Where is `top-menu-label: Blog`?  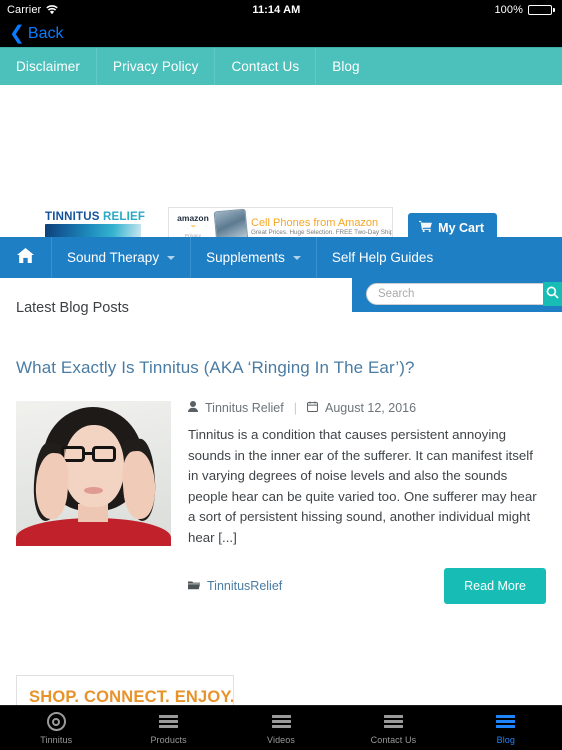 top-menu-label: Blog is located at coordinates (346, 66).